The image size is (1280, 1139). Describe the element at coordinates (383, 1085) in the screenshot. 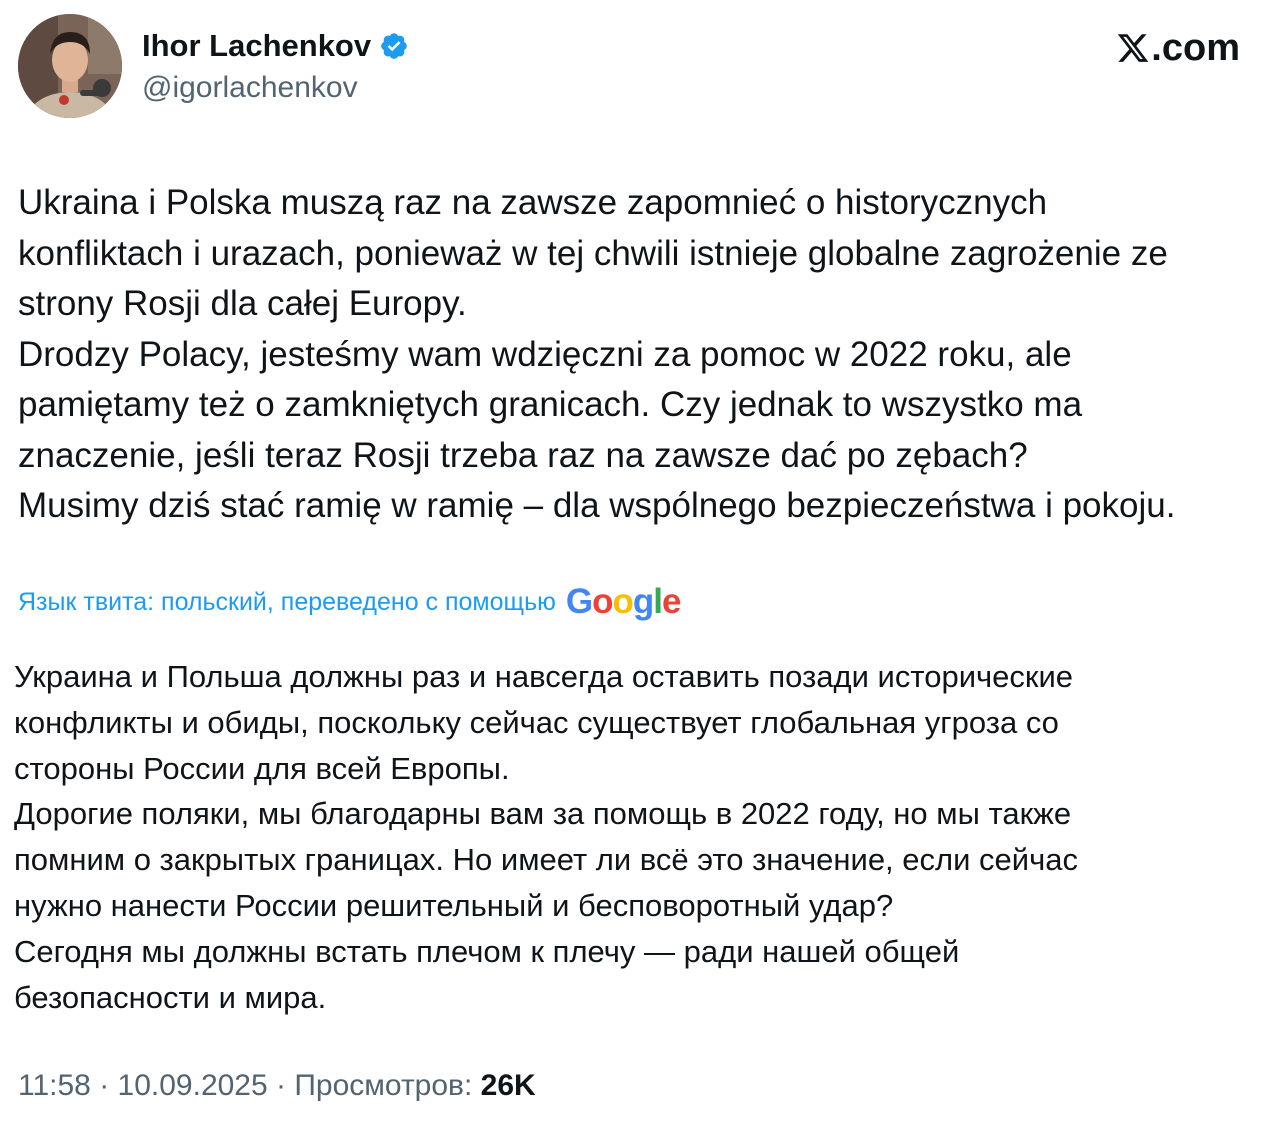

I see `views-label: Просмотров:` at that location.